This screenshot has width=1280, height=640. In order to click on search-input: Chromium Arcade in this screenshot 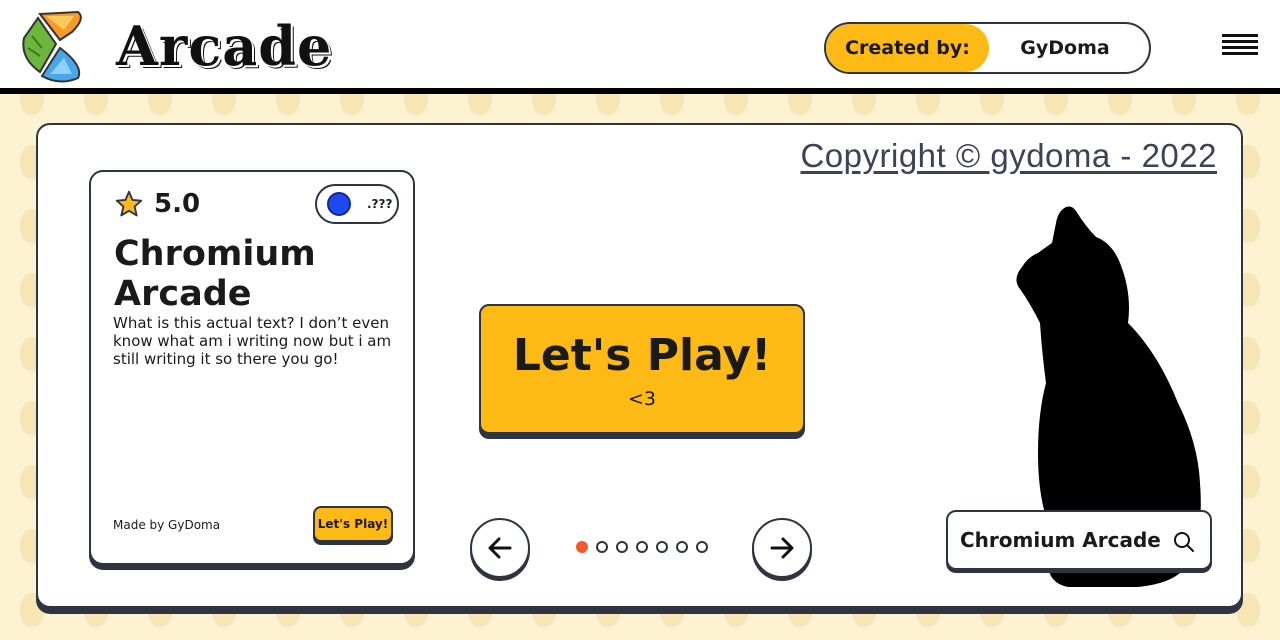, I will do `click(1060, 540)`.